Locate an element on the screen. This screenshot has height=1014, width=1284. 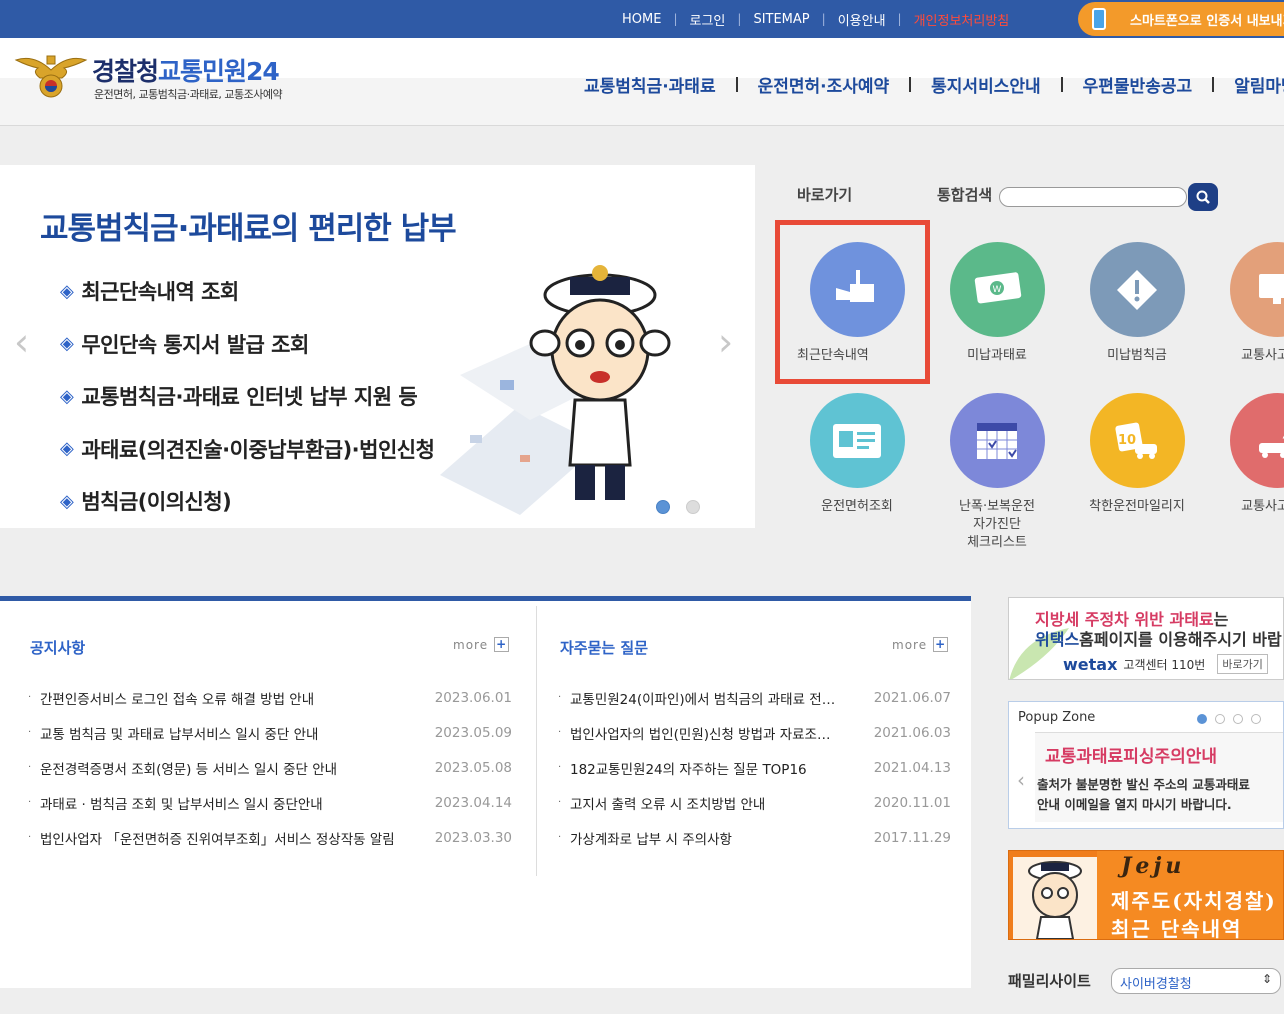
faq-item: · 고지서 출력 오류 시 조치방법 안내 2020.11.01 is located at coordinates (754, 802).